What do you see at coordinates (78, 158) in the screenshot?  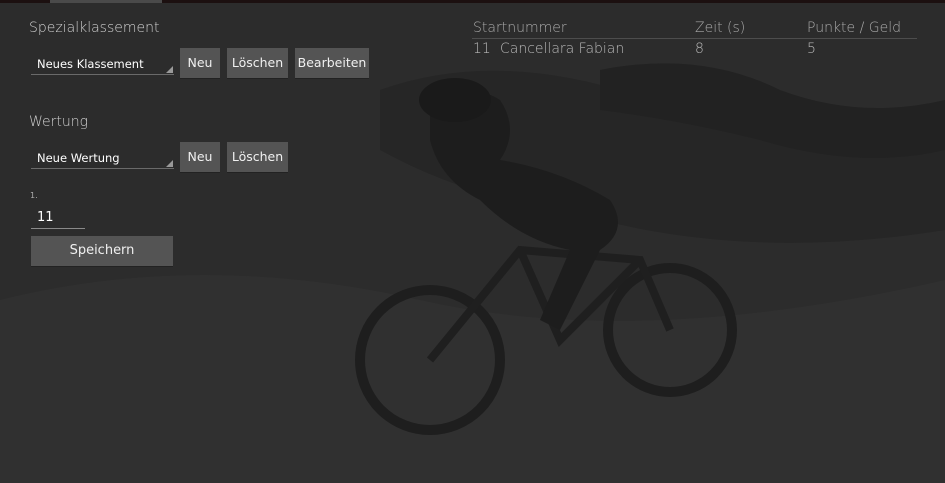 I see `wertung-spinner-value: Neue Wertung` at bounding box center [78, 158].